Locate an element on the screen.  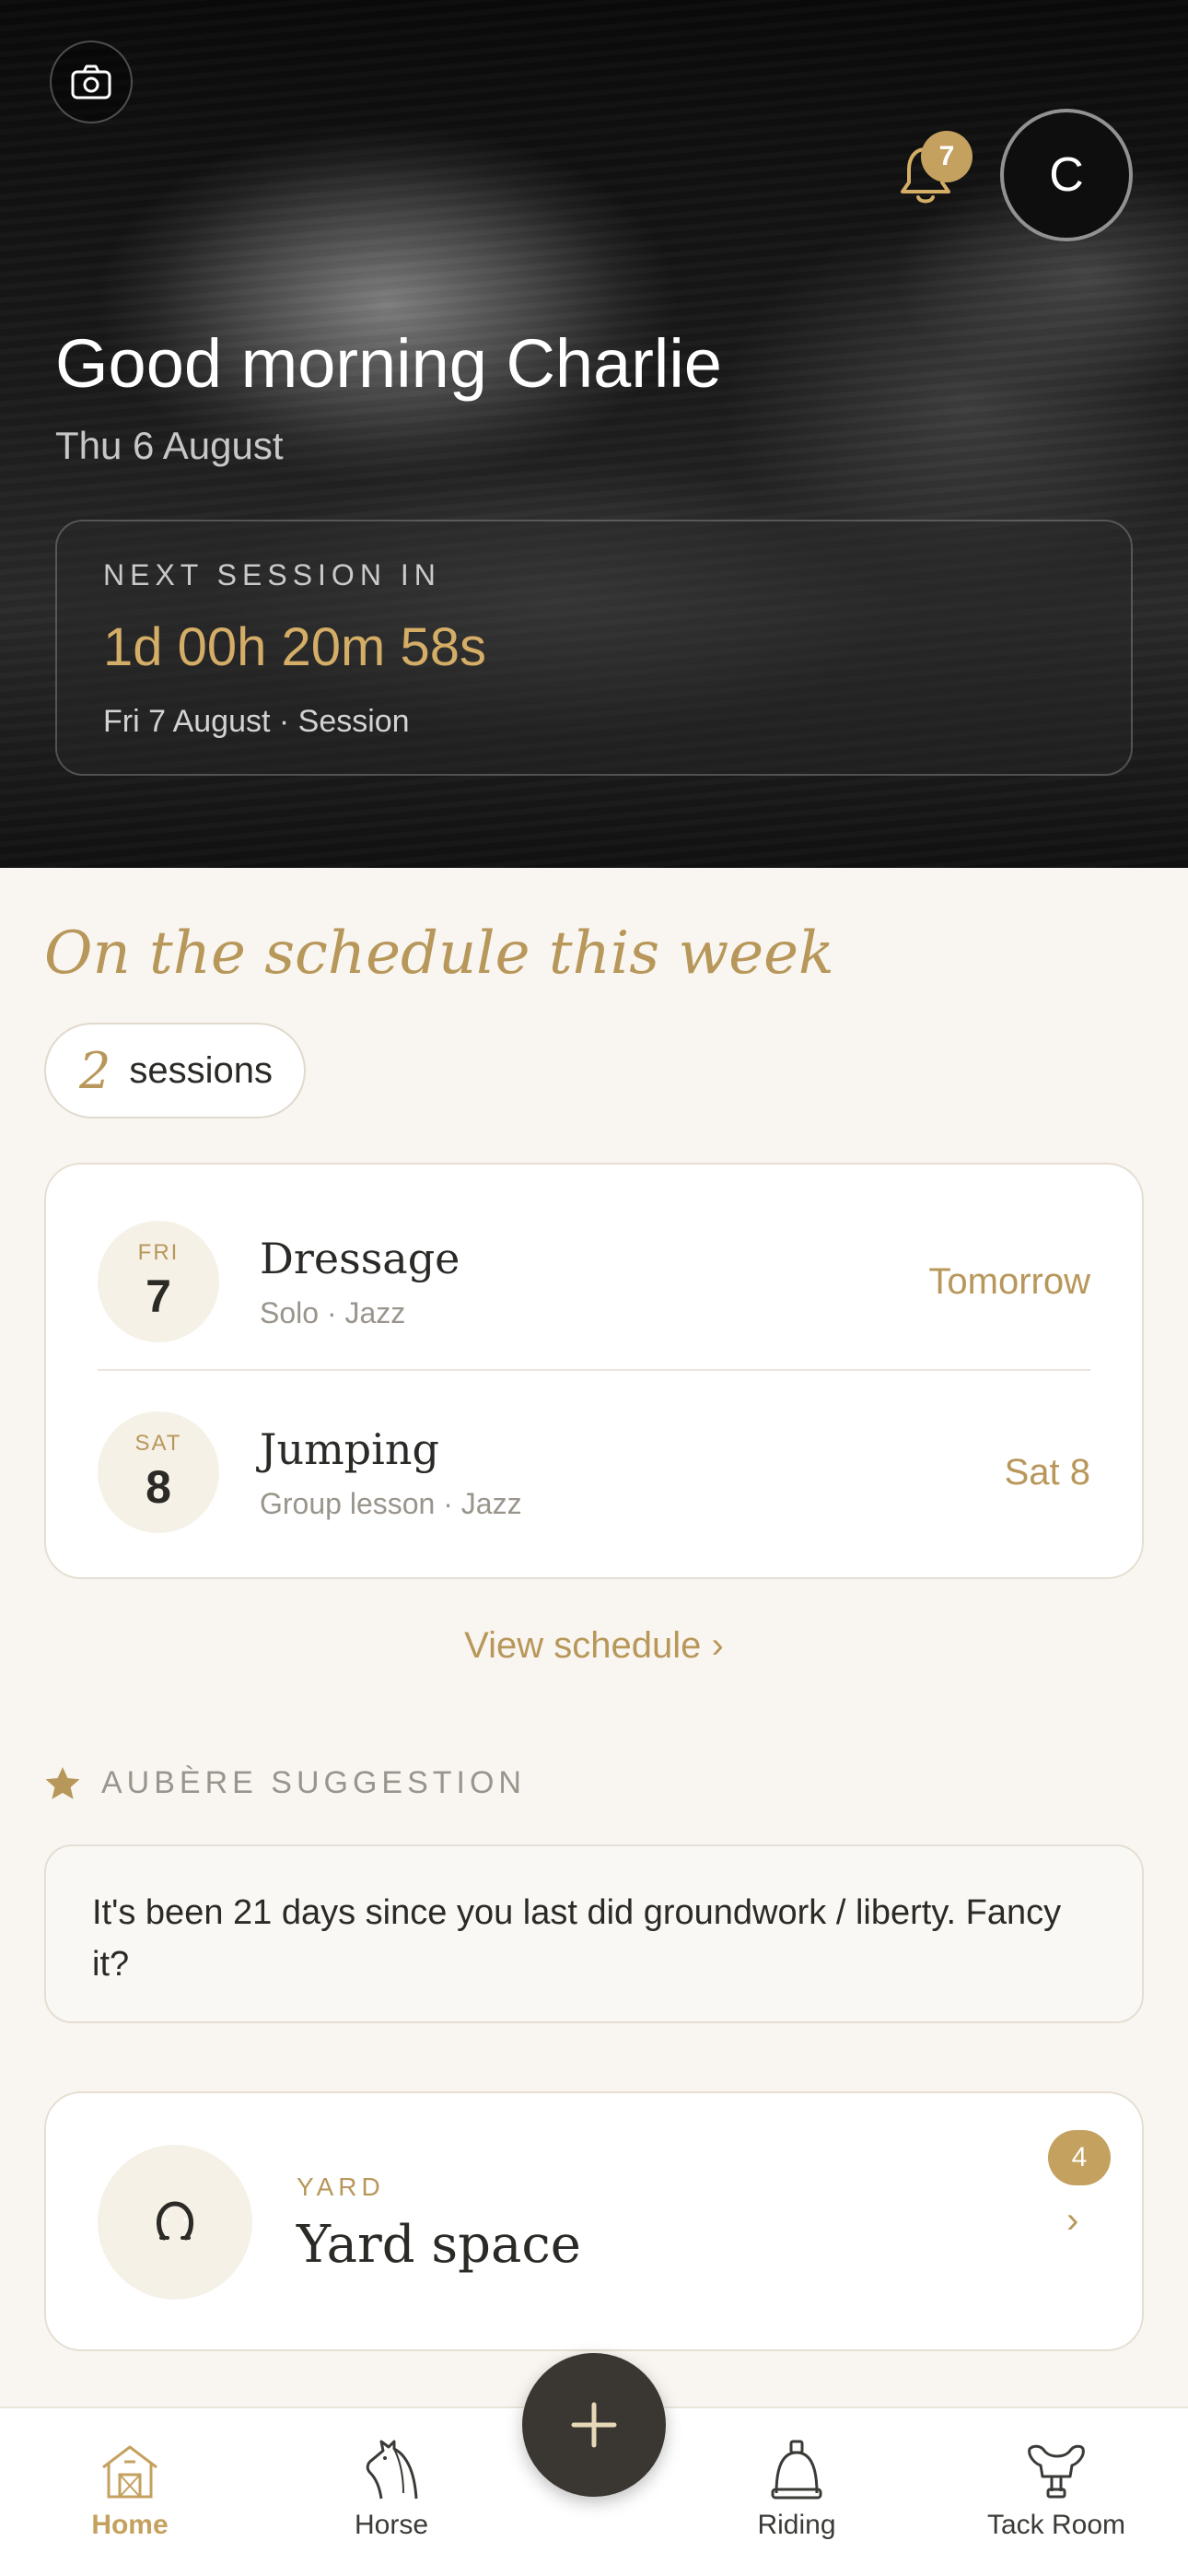
view-schedule-link: View schedule › is located at coordinates (594, 1646).